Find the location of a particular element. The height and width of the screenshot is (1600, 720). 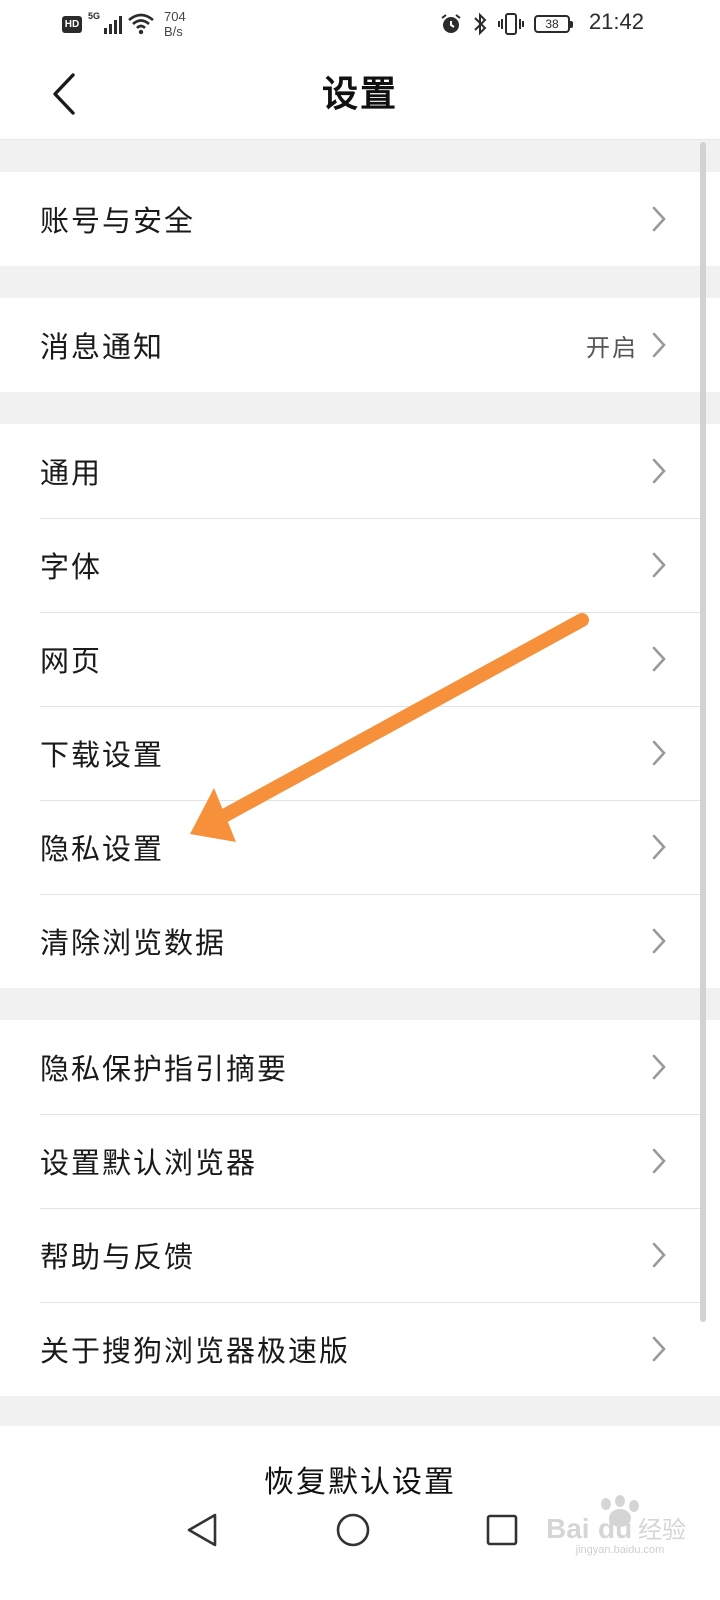

settings-item-webpage: 网页 is located at coordinates (360, 659).